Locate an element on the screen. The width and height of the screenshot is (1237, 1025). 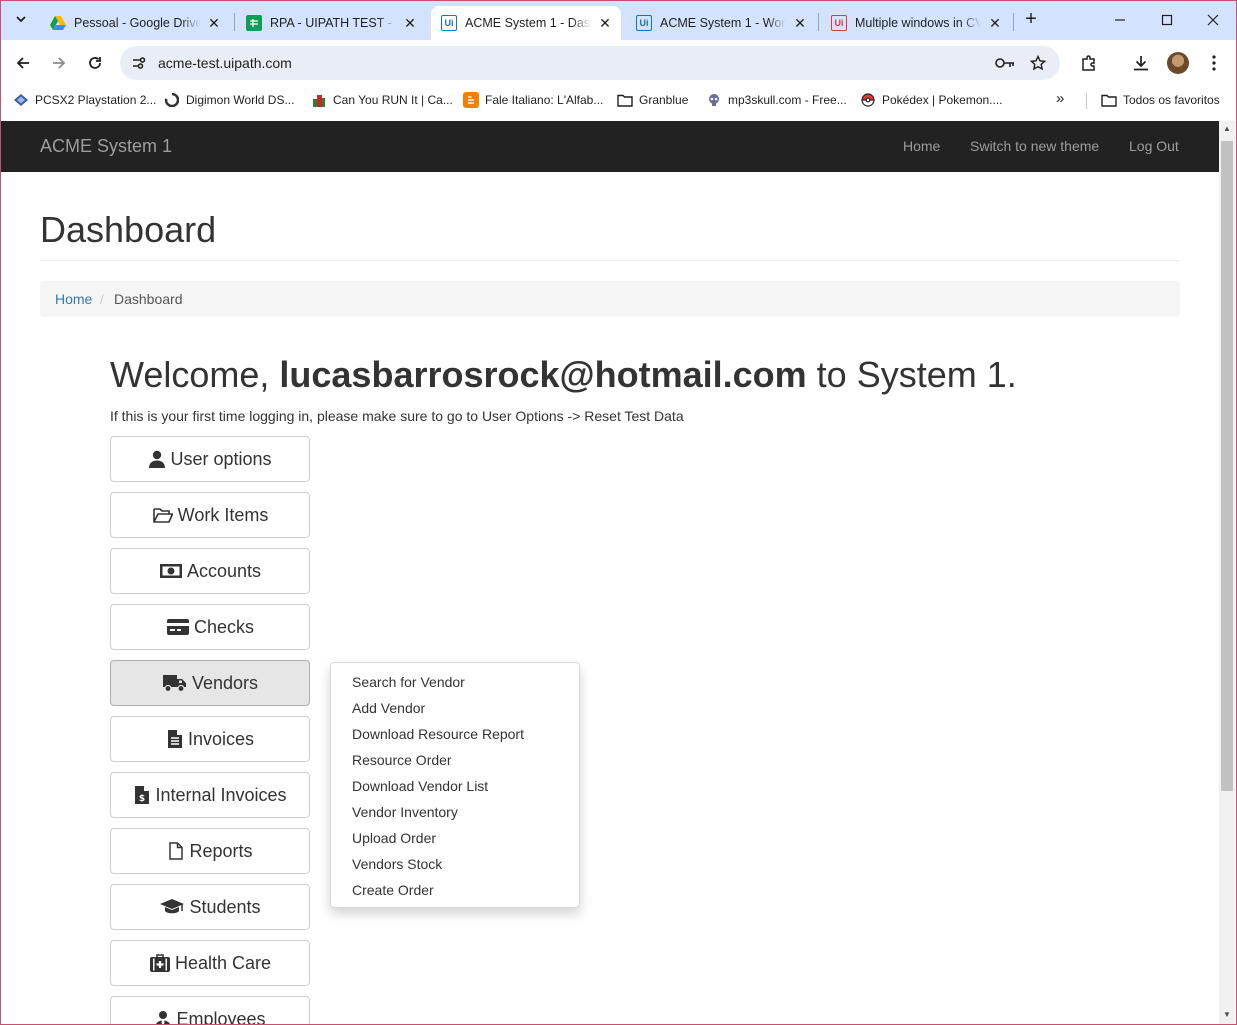
forward-button is located at coordinates (59, 63).